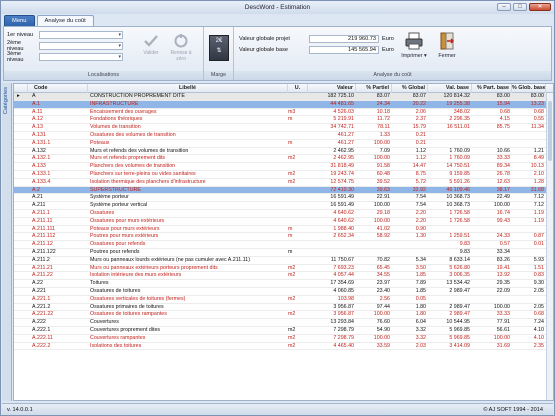 This screenshot has width=555, height=416. I want to click on cell-partiel: 34.55, so click(383, 275).